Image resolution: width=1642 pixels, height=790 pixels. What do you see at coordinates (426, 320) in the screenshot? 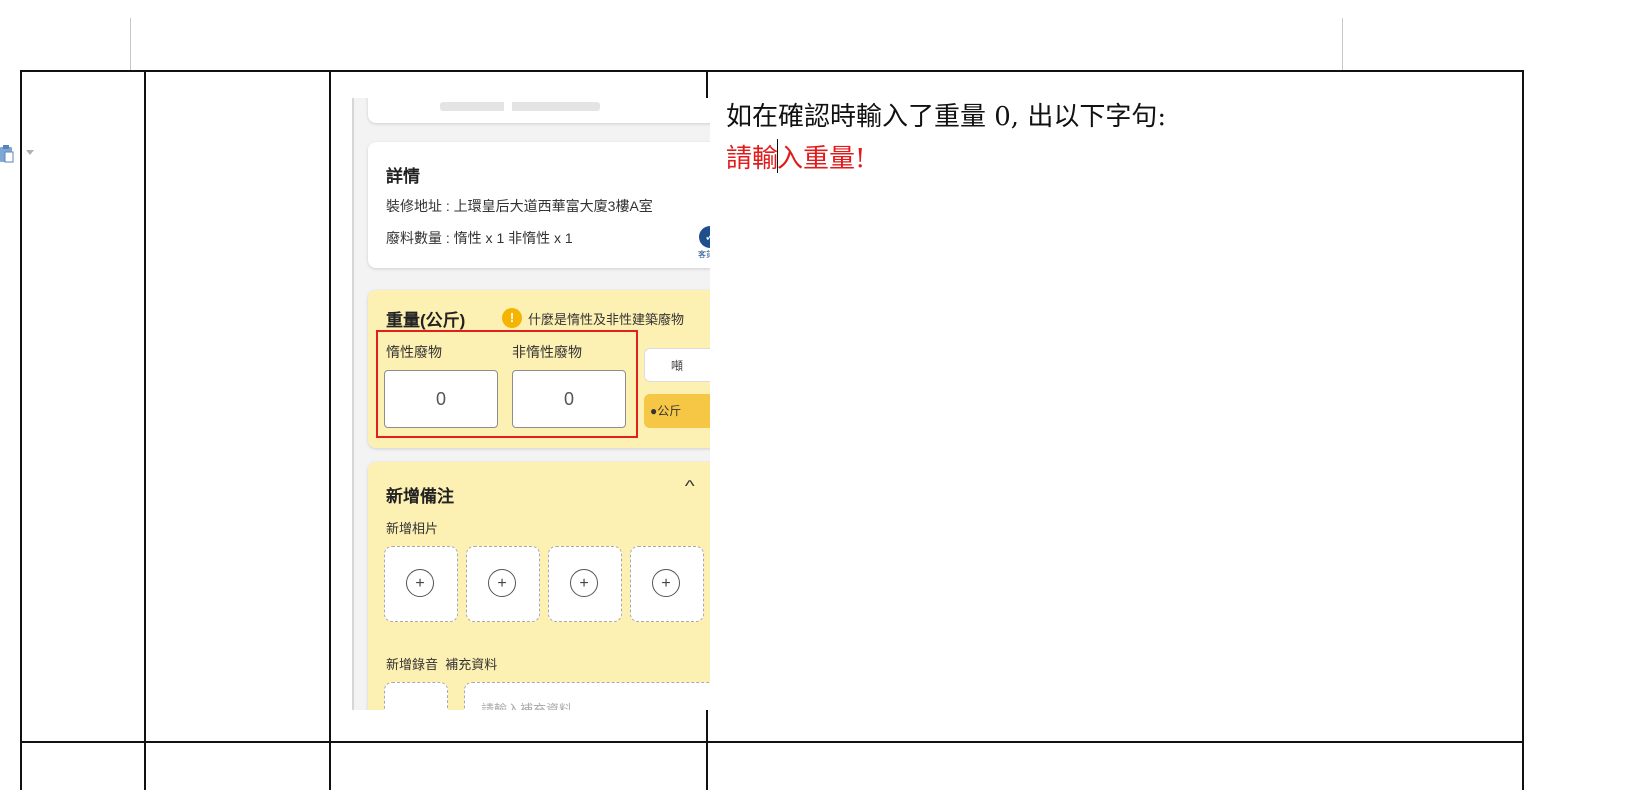
I see `weight-title: 重量(公斤)` at bounding box center [426, 320].